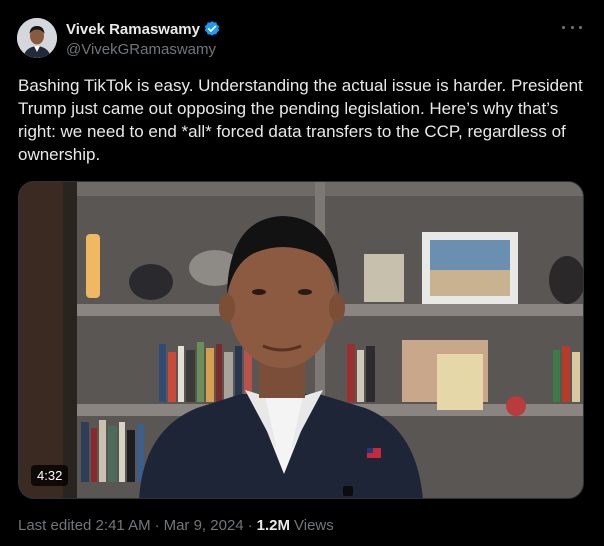  Describe the element at coordinates (84, 525) in the screenshot. I see `edited-timestamp: Last edited 2:41 AM` at that location.